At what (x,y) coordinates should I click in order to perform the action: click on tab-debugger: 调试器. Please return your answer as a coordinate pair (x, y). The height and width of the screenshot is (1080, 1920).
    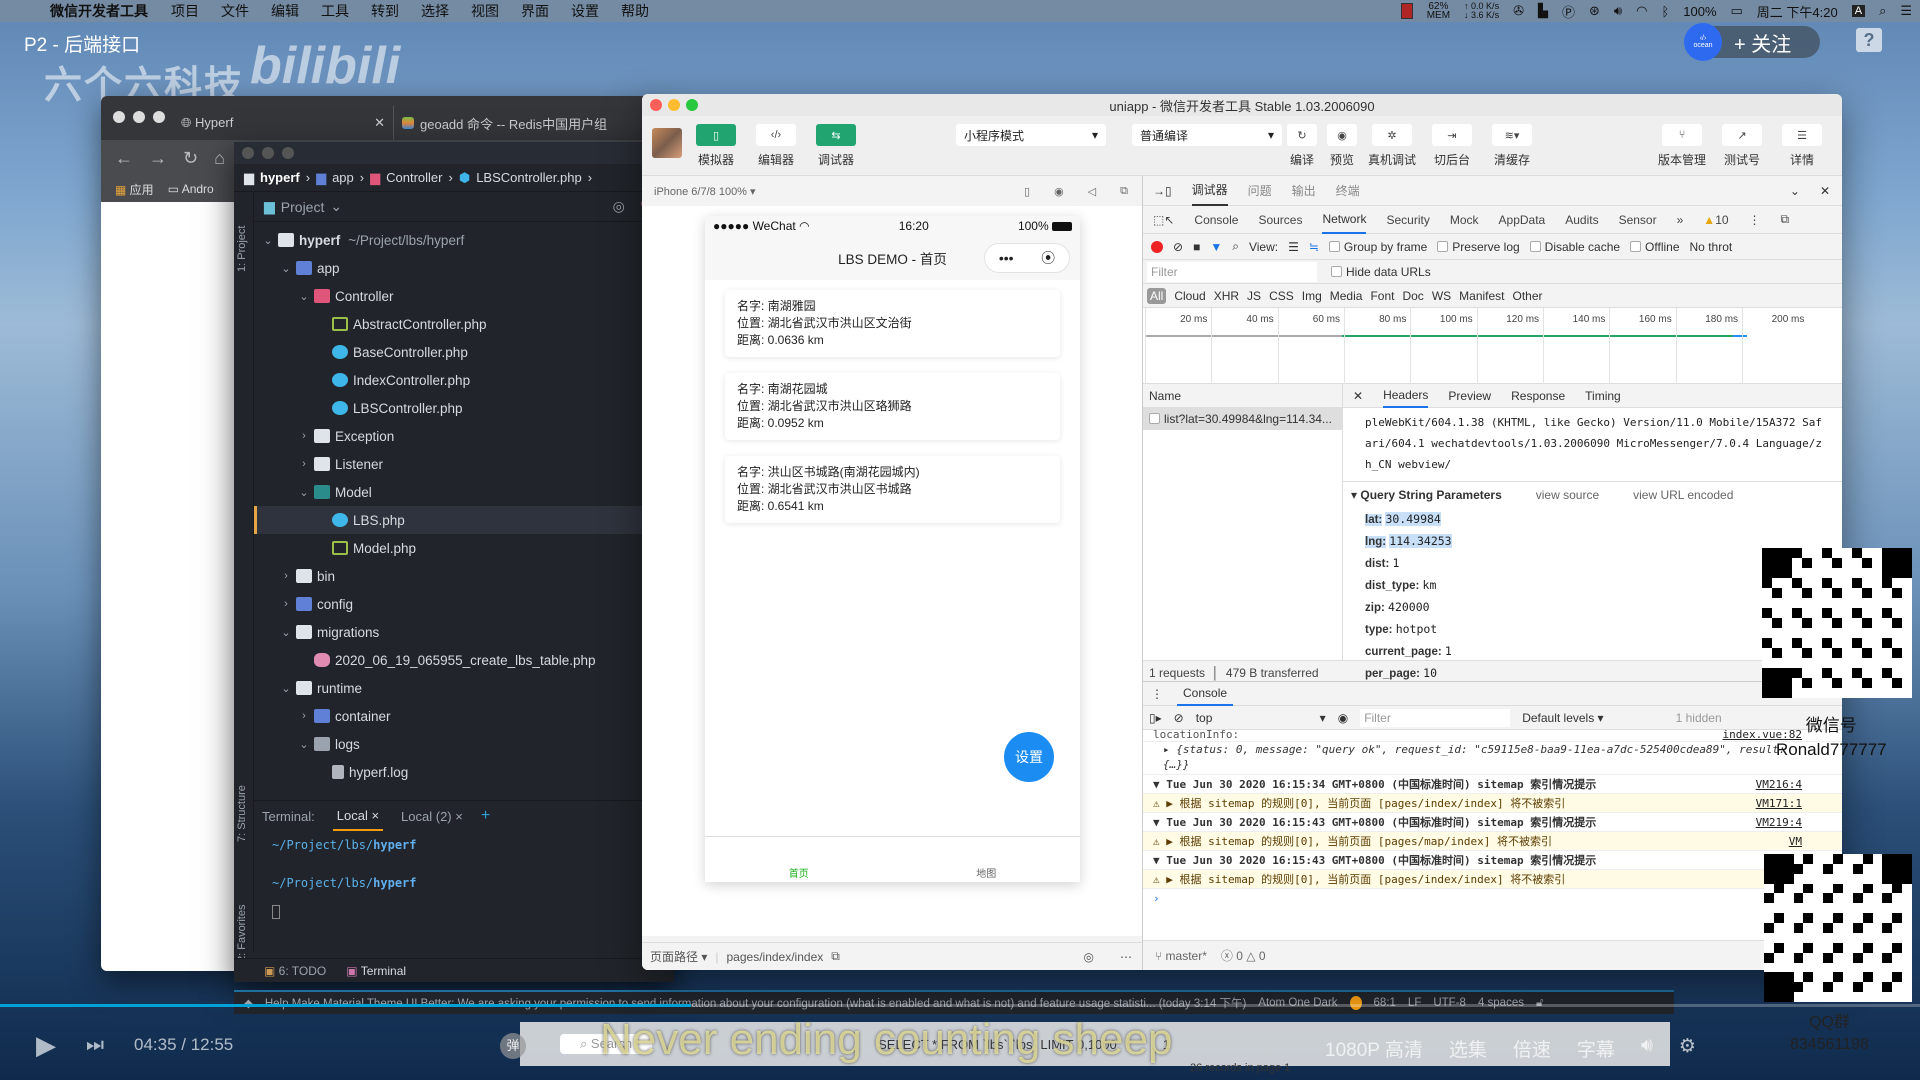
    Looking at the image, I should click on (1209, 190).